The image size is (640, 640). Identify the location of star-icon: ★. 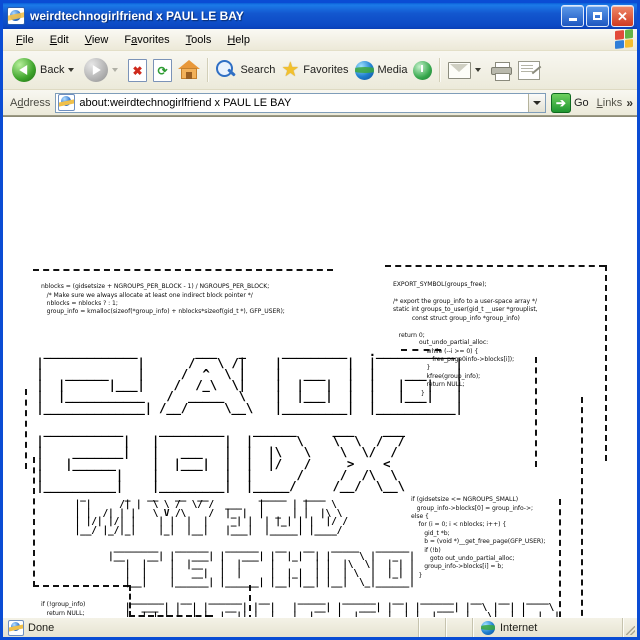
(290, 70).